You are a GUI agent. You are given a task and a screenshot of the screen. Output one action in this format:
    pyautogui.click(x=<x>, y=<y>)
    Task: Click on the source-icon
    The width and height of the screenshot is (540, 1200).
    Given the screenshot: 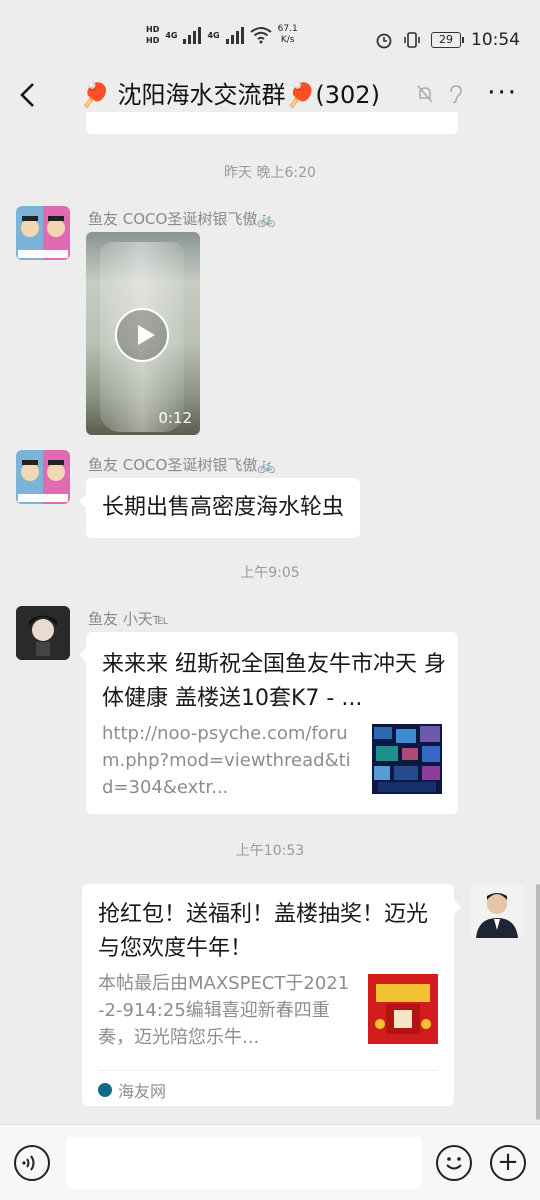 What is the action you would take?
    pyautogui.click(x=105, y=1090)
    